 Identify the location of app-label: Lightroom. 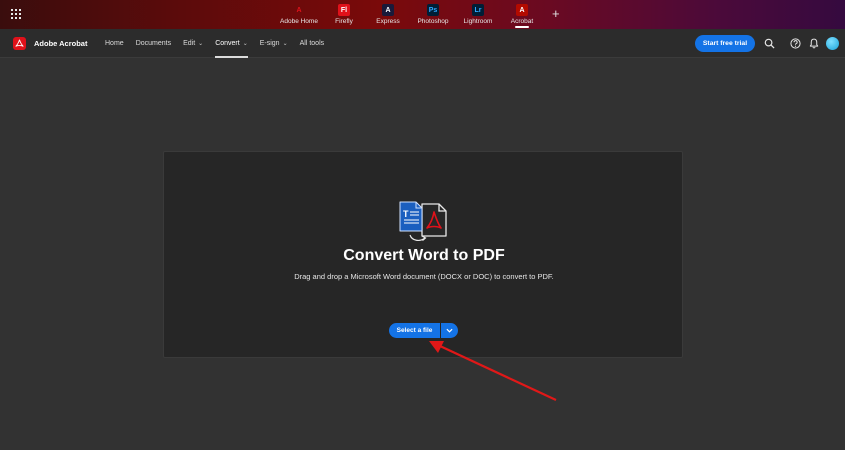
(478, 21).